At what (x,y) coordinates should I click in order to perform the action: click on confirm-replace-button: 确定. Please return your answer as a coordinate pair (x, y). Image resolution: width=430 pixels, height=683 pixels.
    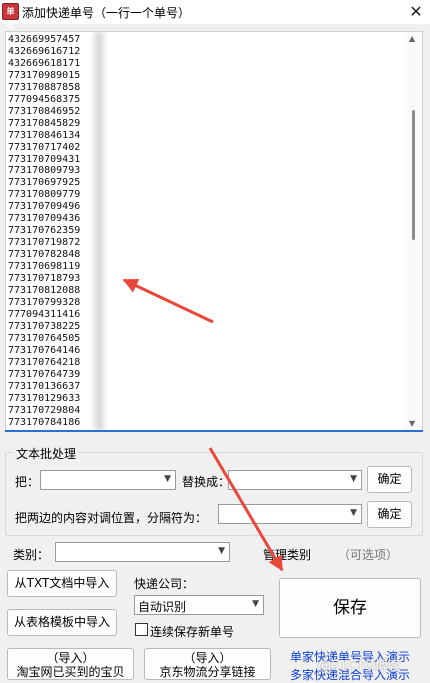
    Looking at the image, I should click on (389, 479).